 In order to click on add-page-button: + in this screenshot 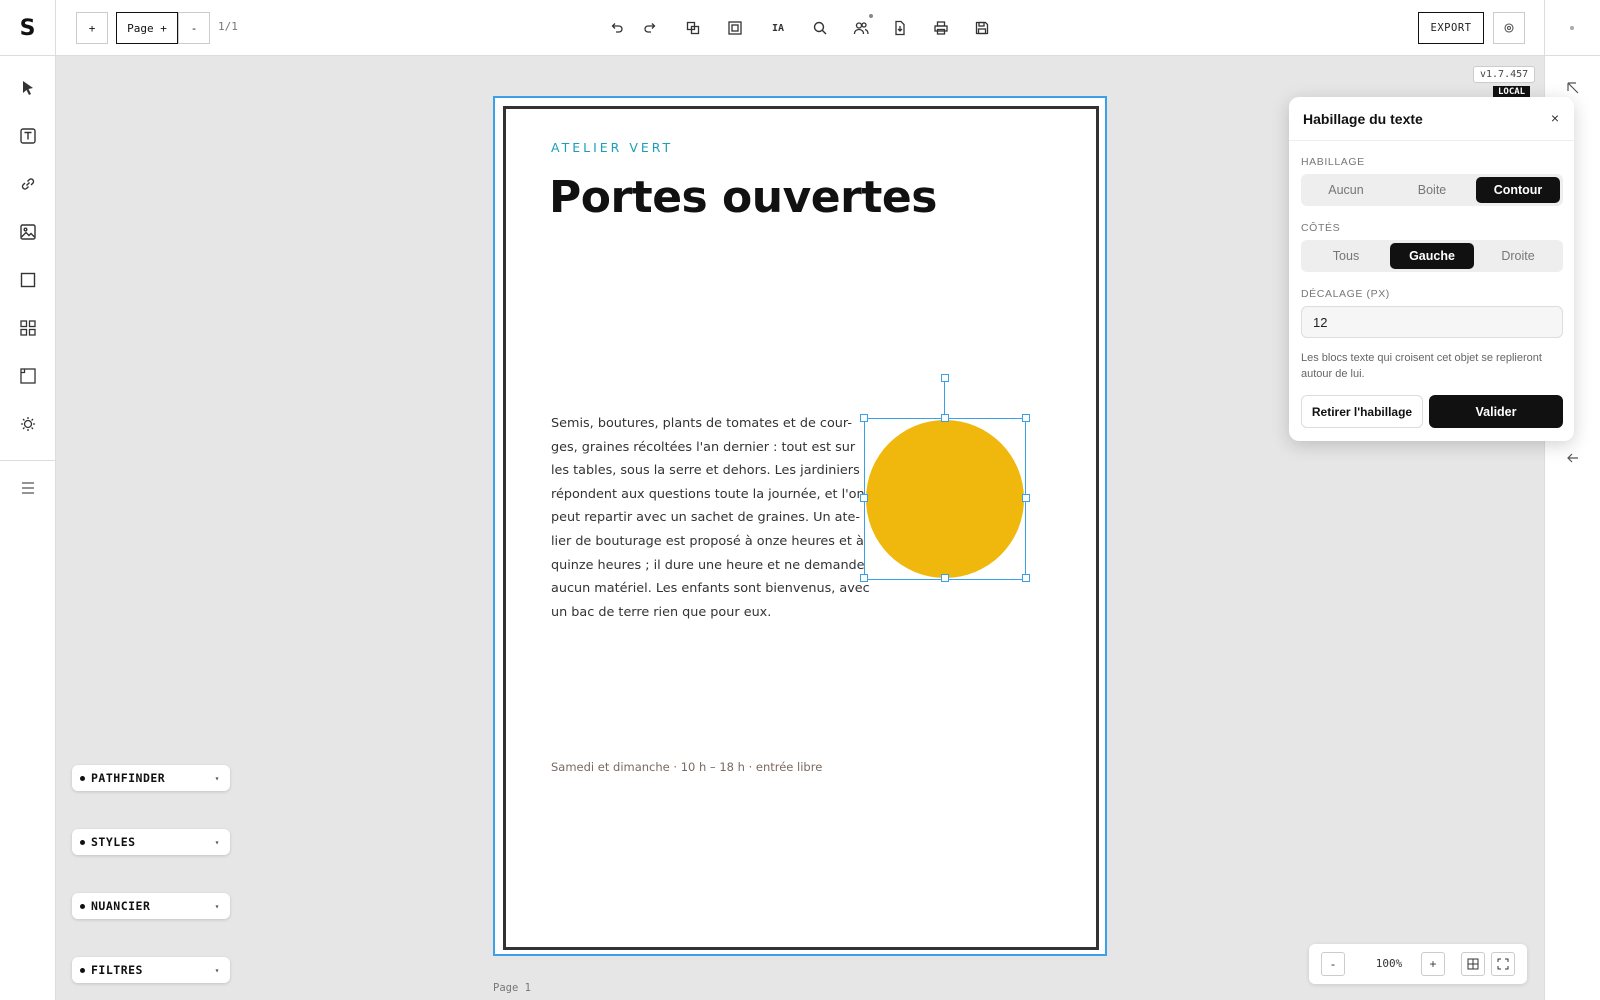, I will do `click(92, 28)`.